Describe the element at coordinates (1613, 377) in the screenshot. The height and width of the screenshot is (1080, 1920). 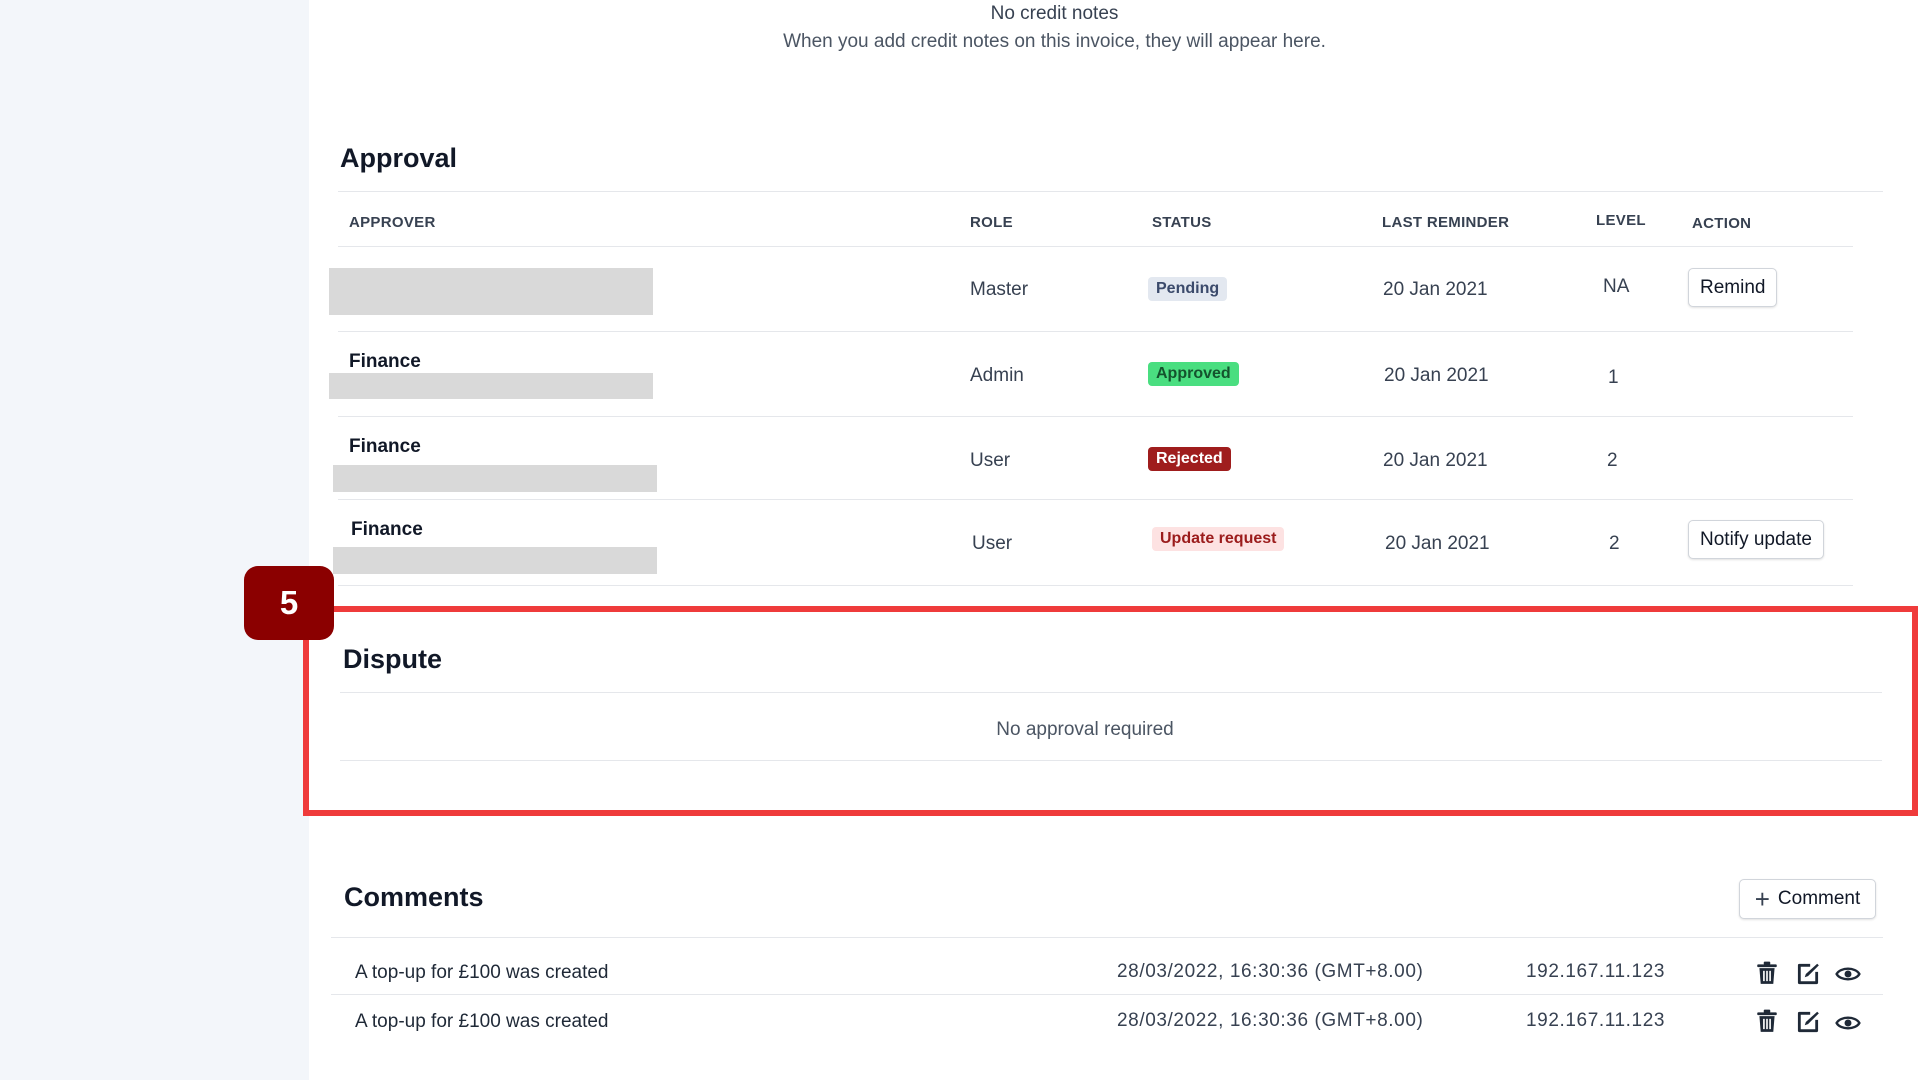
I see `approval-level: 1` at that location.